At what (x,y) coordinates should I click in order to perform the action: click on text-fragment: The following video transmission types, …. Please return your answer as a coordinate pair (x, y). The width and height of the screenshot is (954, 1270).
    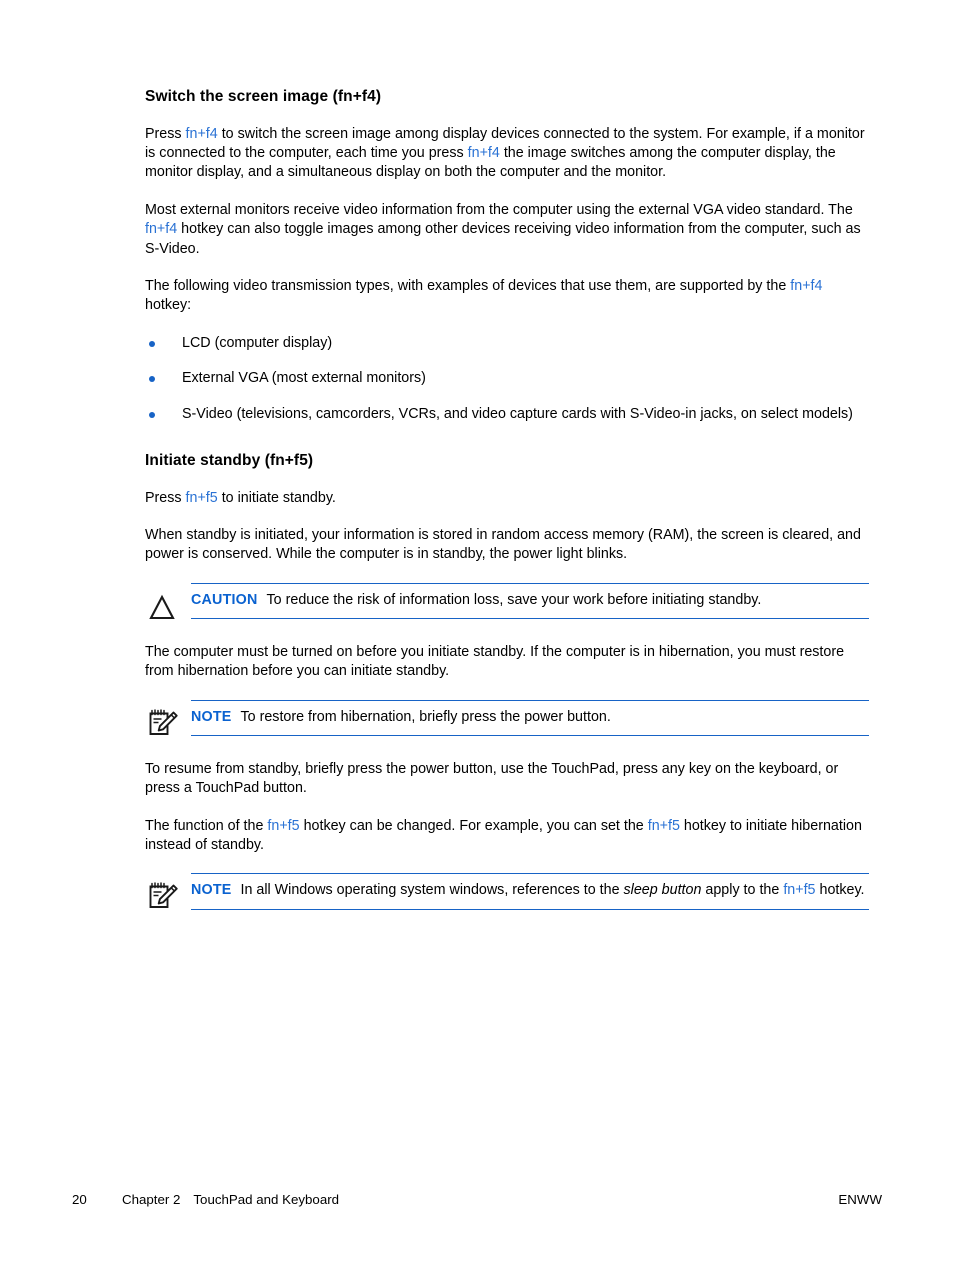
    Looking at the image, I should click on (468, 286).